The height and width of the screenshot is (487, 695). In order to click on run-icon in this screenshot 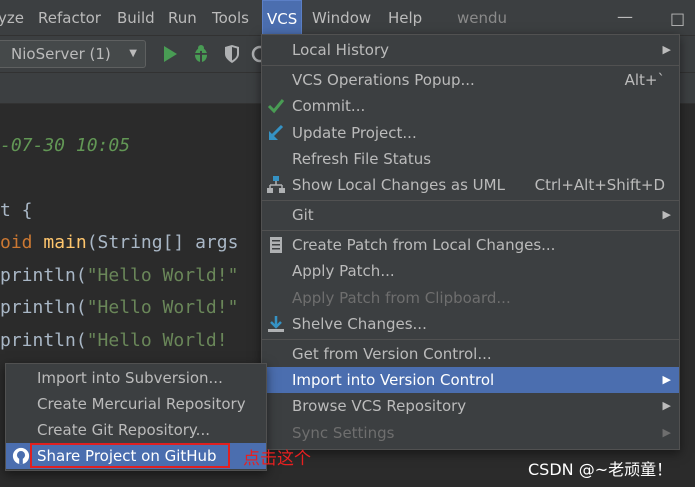, I will do `click(170, 54)`.